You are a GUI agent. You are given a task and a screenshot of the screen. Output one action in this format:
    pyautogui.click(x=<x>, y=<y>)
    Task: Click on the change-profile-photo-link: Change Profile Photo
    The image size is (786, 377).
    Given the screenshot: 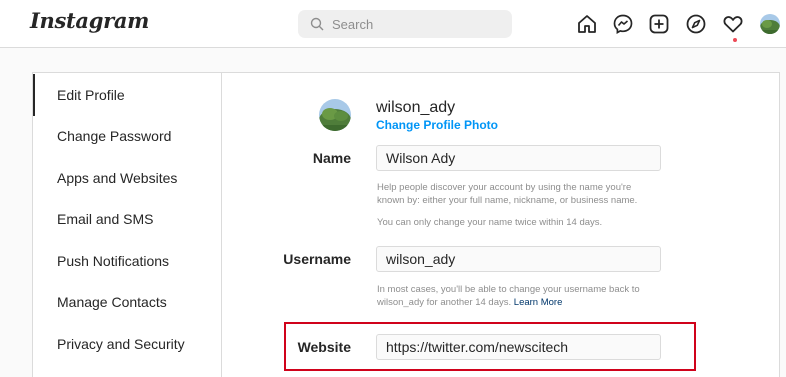 What is the action you would take?
    pyautogui.click(x=437, y=125)
    